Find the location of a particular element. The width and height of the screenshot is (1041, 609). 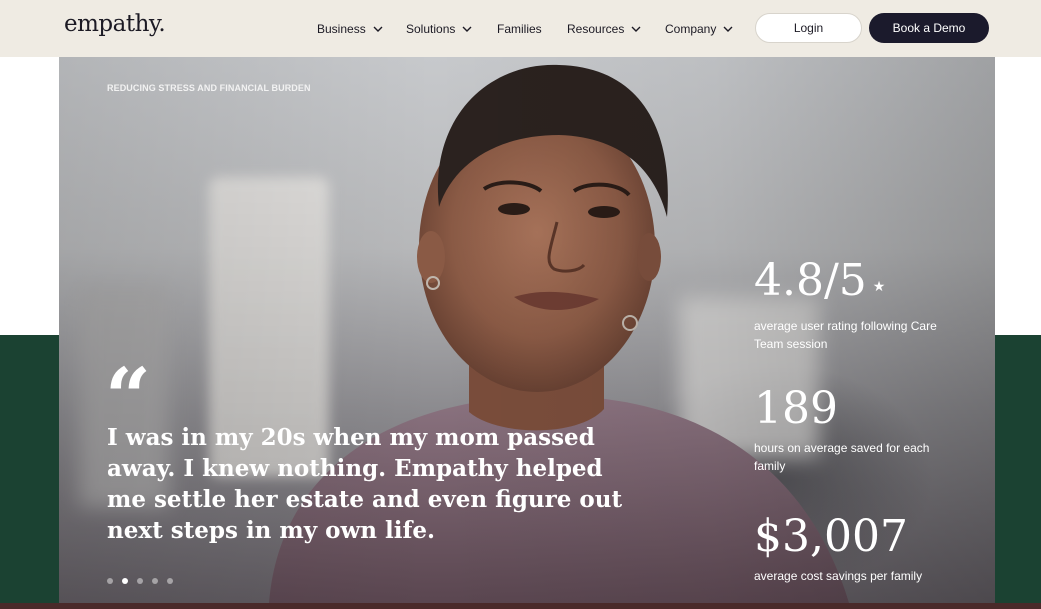

nav-item-resources: Resources is located at coordinates (604, 29).